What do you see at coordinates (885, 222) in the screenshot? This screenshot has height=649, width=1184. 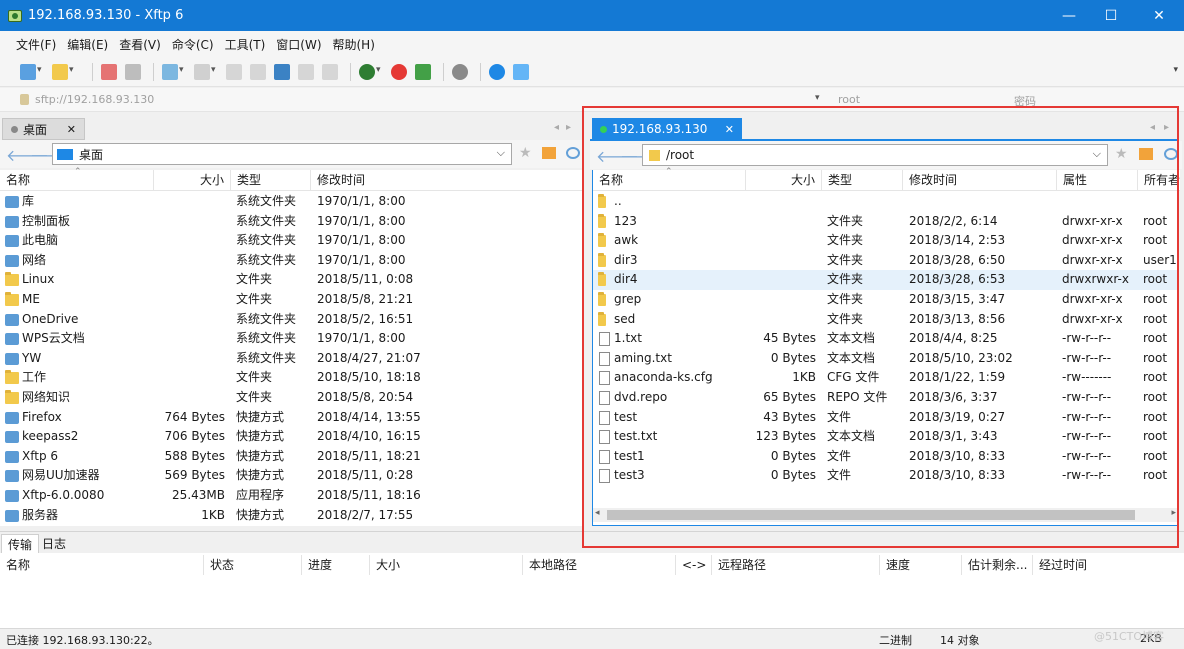 I see `table-row: 123 文件夹 2018/2/2, 6:14 drwxr-xr-x root` at bounding box center [885, 222].